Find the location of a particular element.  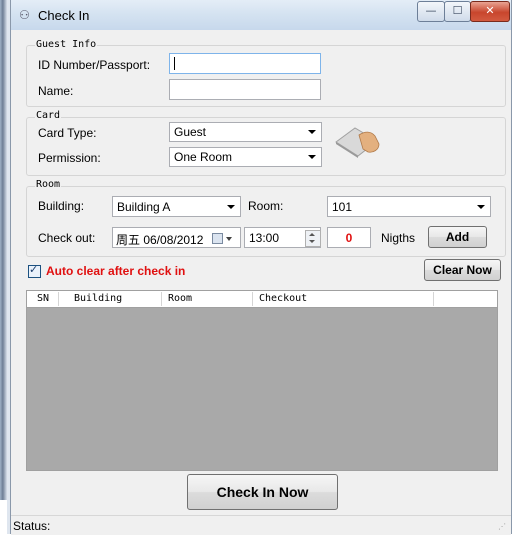

auto-clear-checkbox: ✓ is located at coordinates (34, 270).